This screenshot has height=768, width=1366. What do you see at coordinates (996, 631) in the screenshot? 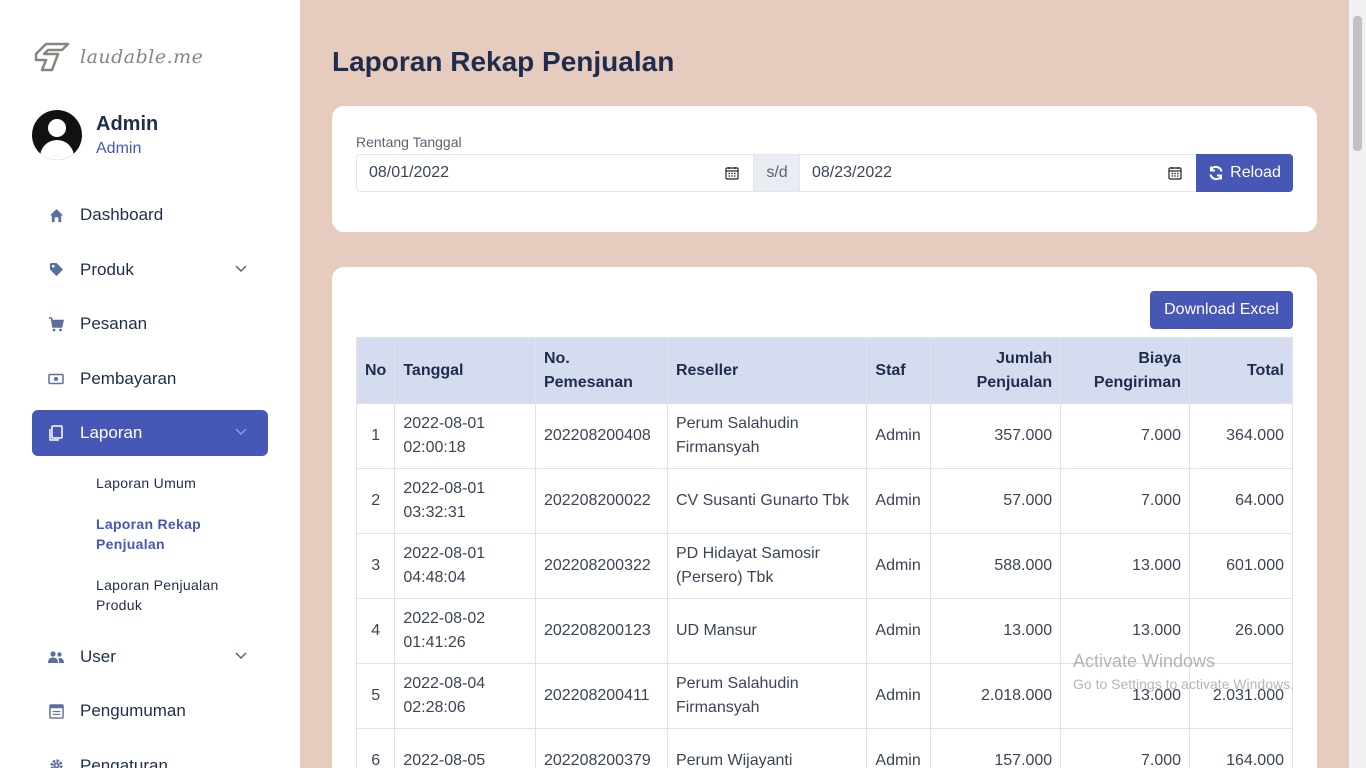
I see `cell-jumlah-penjualan: 13.000` at bounding box center [996, 631].